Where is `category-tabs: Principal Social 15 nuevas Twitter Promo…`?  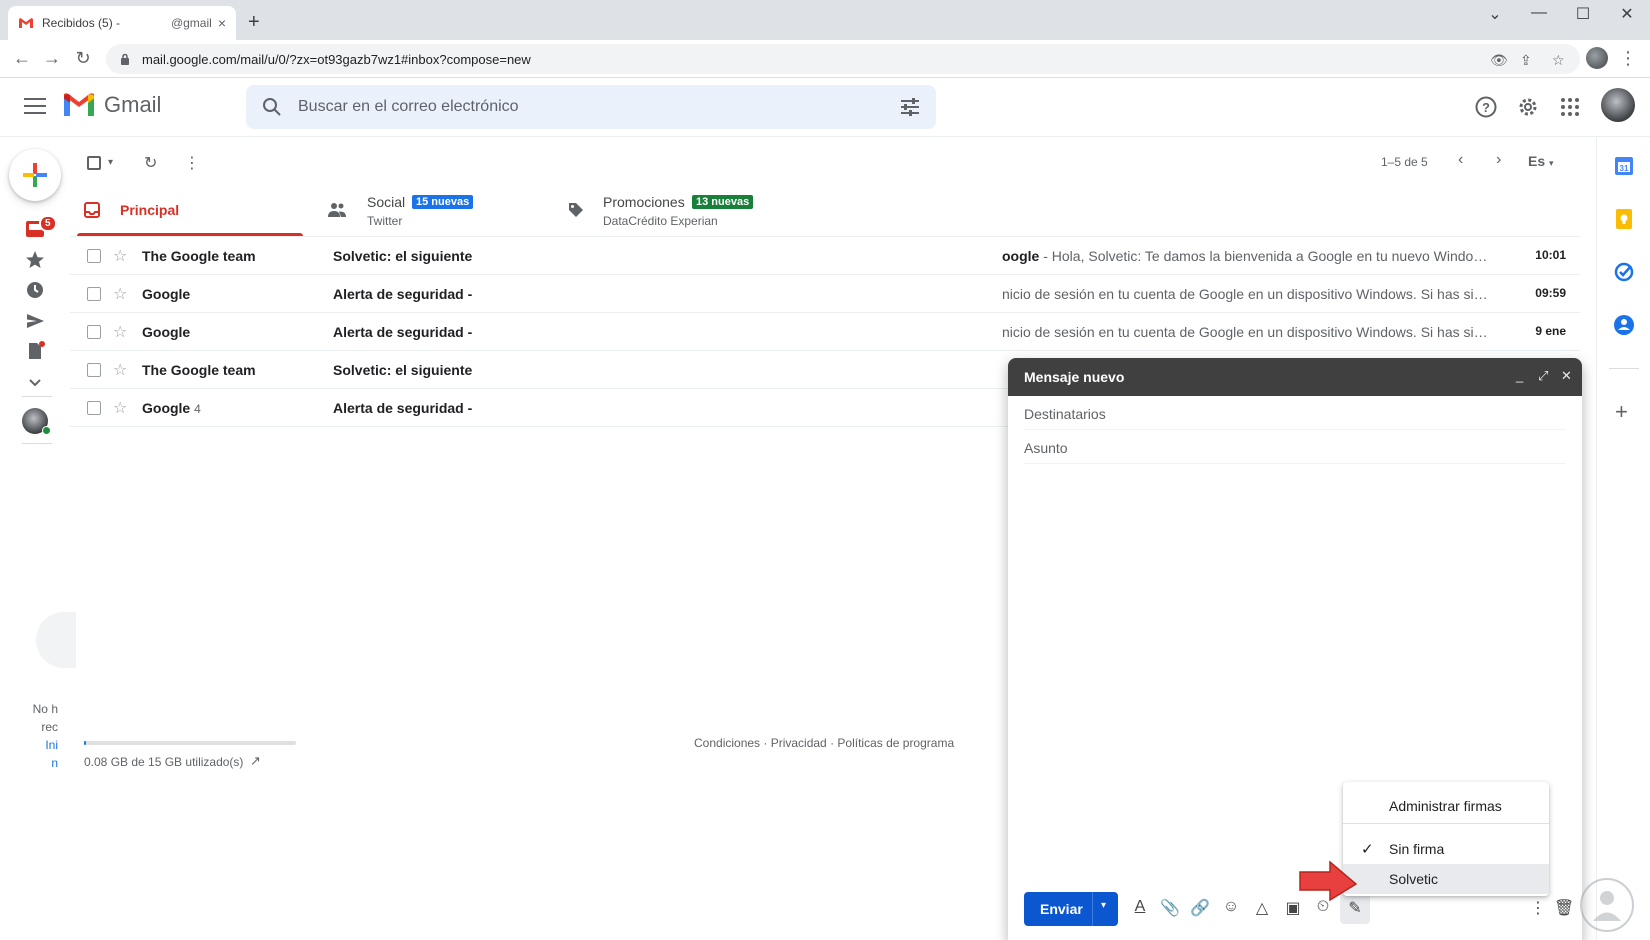
category-tabs: Principal Social 15 nuevas Twitter Promo… is located at coordinates (825, 210).